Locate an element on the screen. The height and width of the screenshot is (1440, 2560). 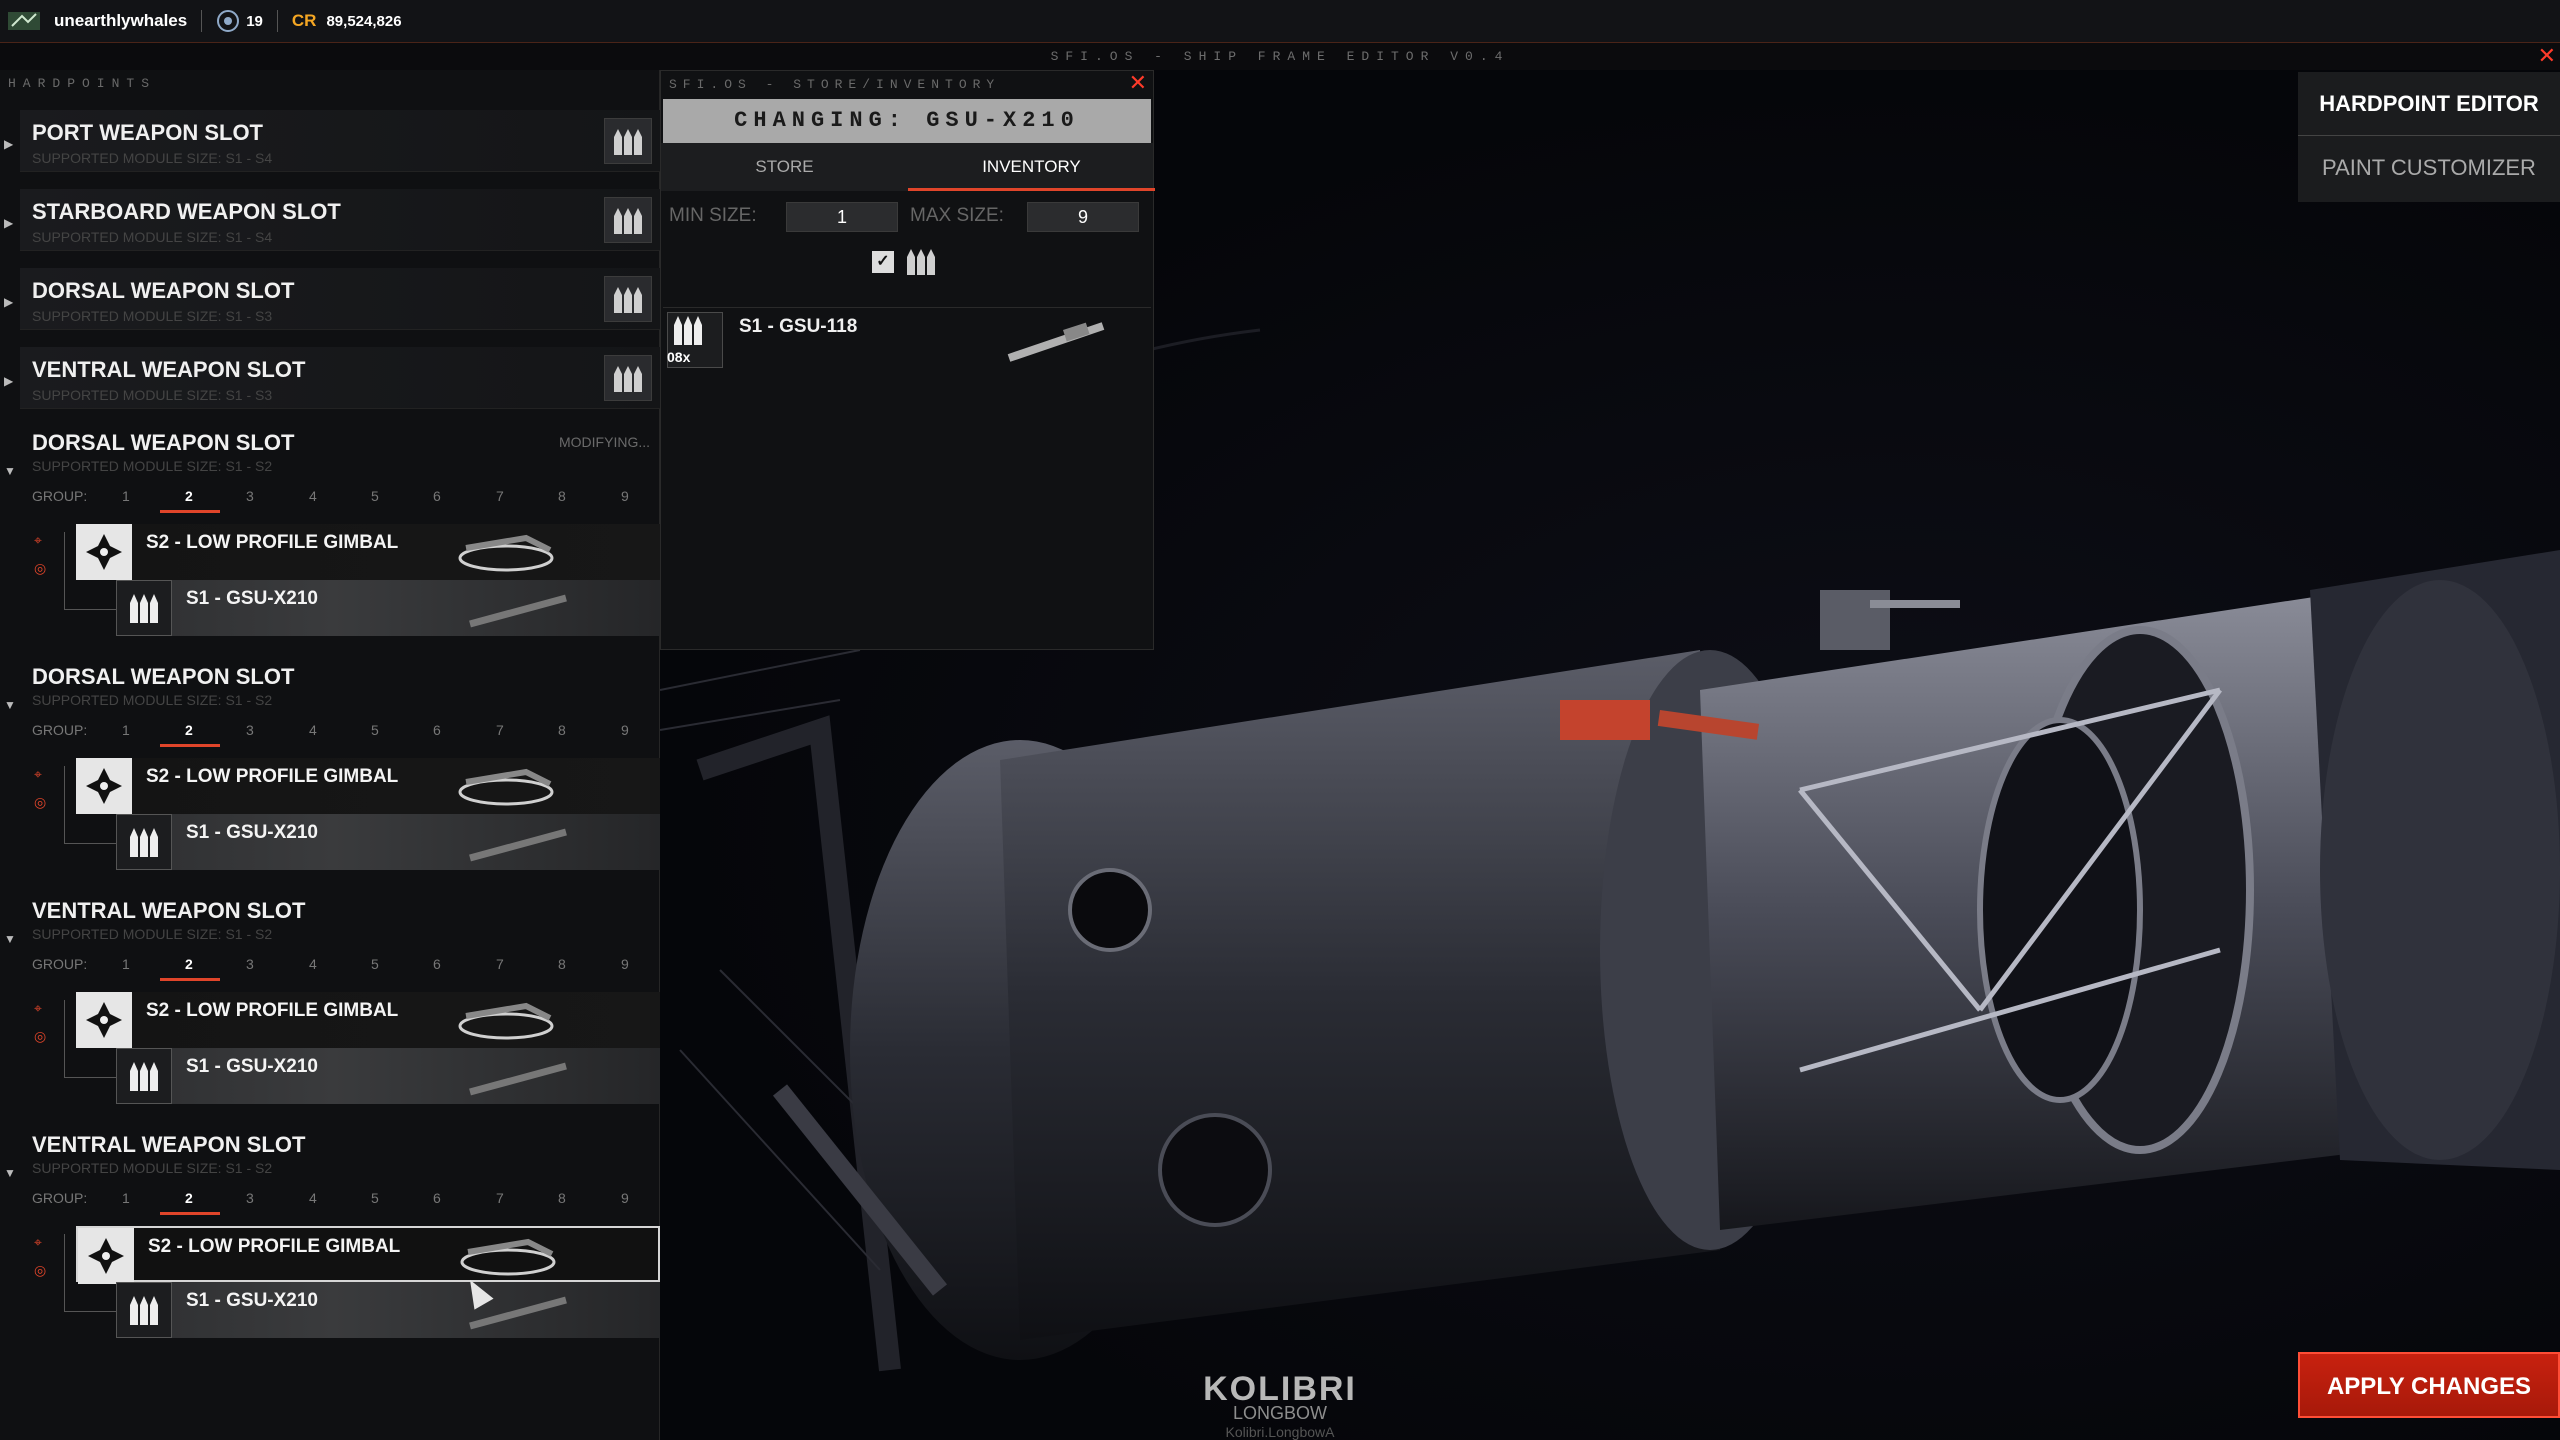
username: unearthlywhales is located at coordinates (120, 21).